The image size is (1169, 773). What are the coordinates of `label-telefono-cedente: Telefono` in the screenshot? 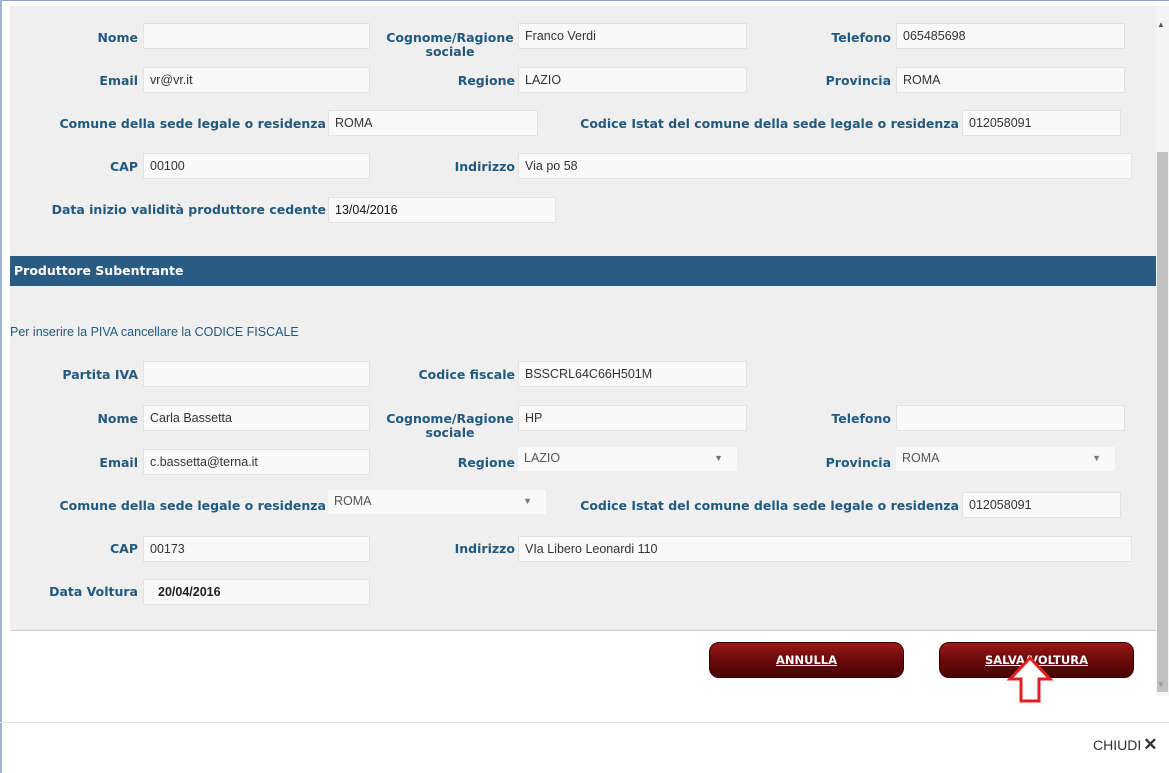 It's located at (861, 37).